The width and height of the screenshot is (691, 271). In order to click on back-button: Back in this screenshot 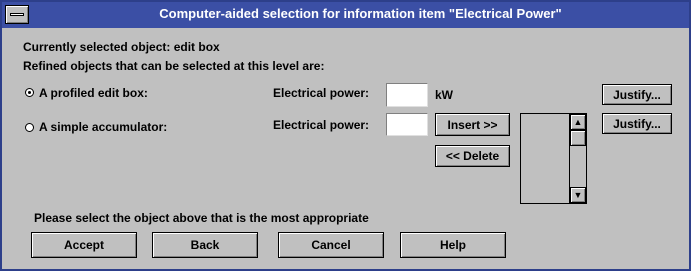, I will do `click(205, 245)`.